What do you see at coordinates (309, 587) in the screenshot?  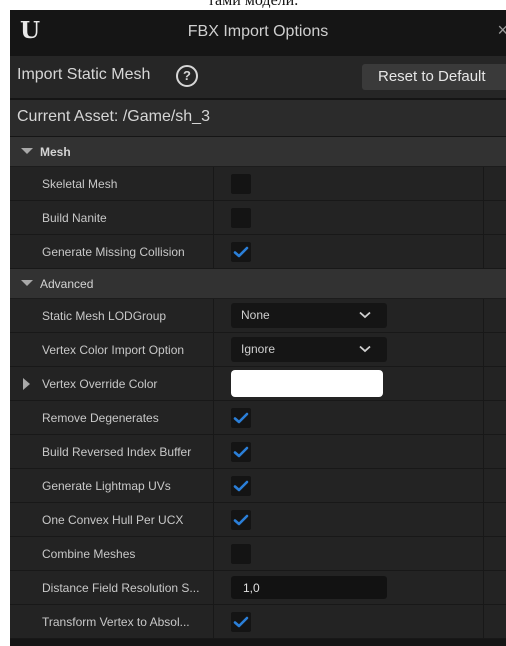 I see `distance-field-resolution-input: 1,0` at bounding box center [309, 587].